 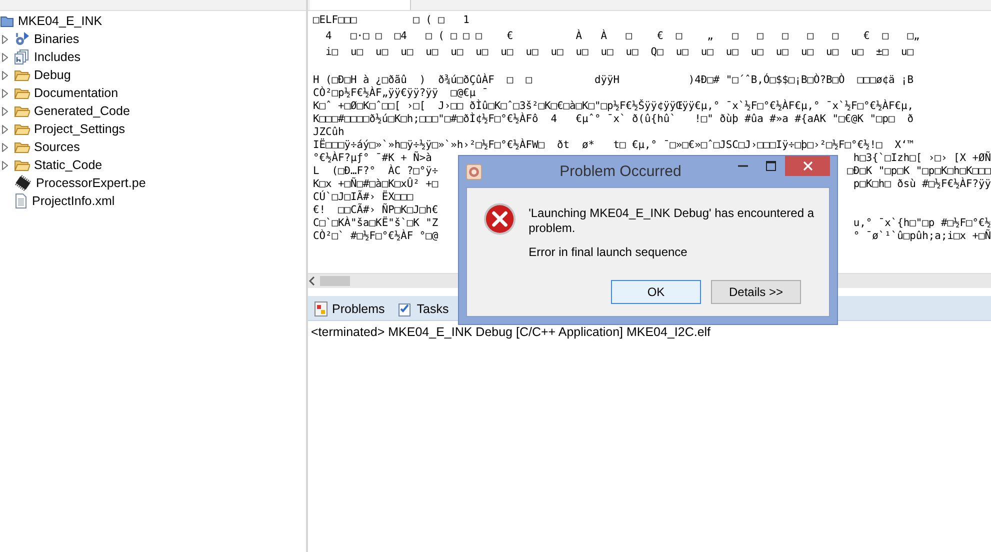 I want to click on binary-text-line: i□ u□ u□ u□ u□ u□ u□ u□ u□ u□ u□ u□ u□ Q□ u□ u□ u□ u□ u□ u□ u□ u□ ±□ u□, so click(x=619, y=52).